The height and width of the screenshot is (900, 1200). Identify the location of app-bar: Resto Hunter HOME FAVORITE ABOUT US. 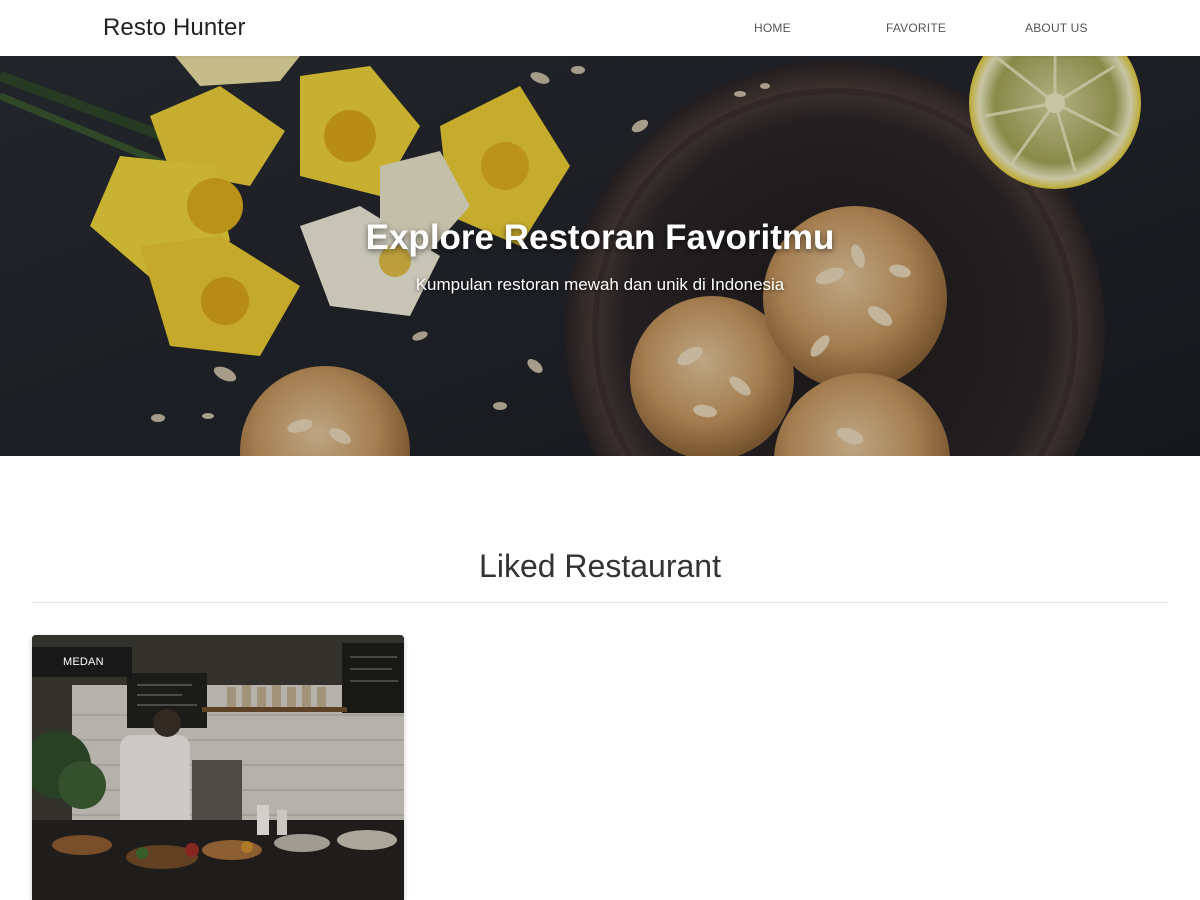
(600, 28).